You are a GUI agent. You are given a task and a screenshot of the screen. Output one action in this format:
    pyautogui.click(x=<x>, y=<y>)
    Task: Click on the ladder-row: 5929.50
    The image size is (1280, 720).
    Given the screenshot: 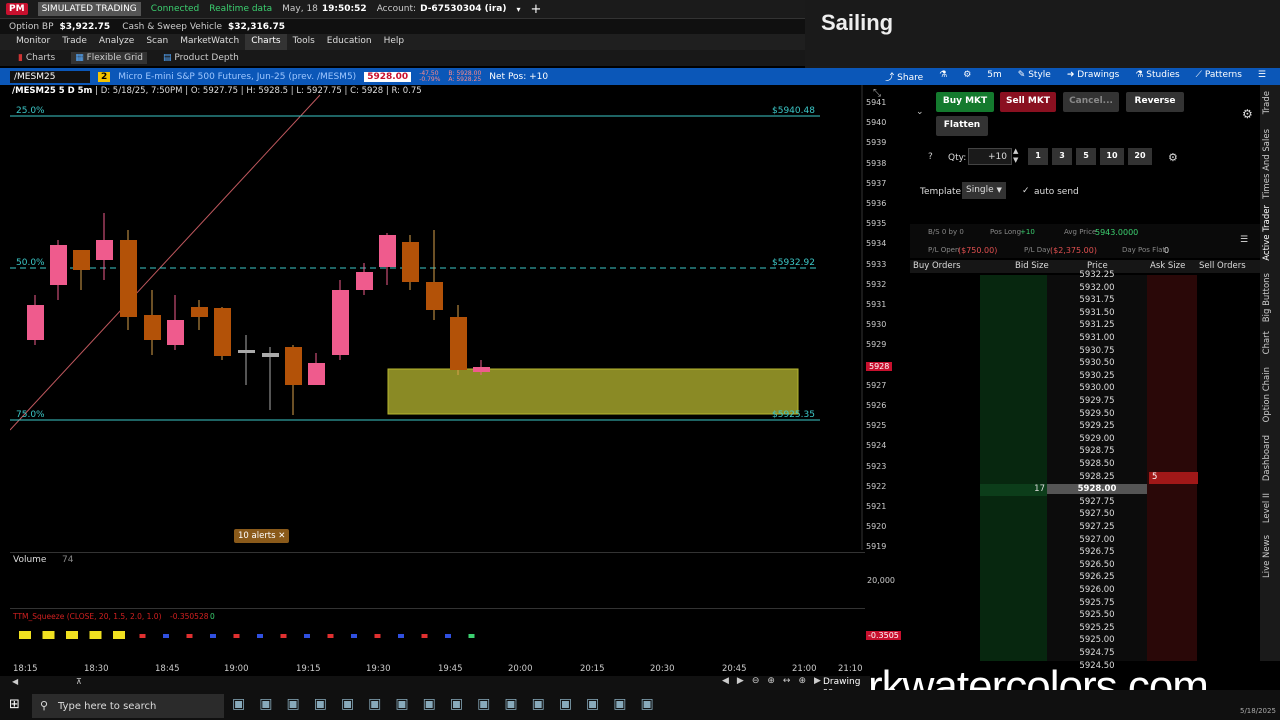 What is the action you would take?
    pyautogui.click(x=1079, y=415)
    